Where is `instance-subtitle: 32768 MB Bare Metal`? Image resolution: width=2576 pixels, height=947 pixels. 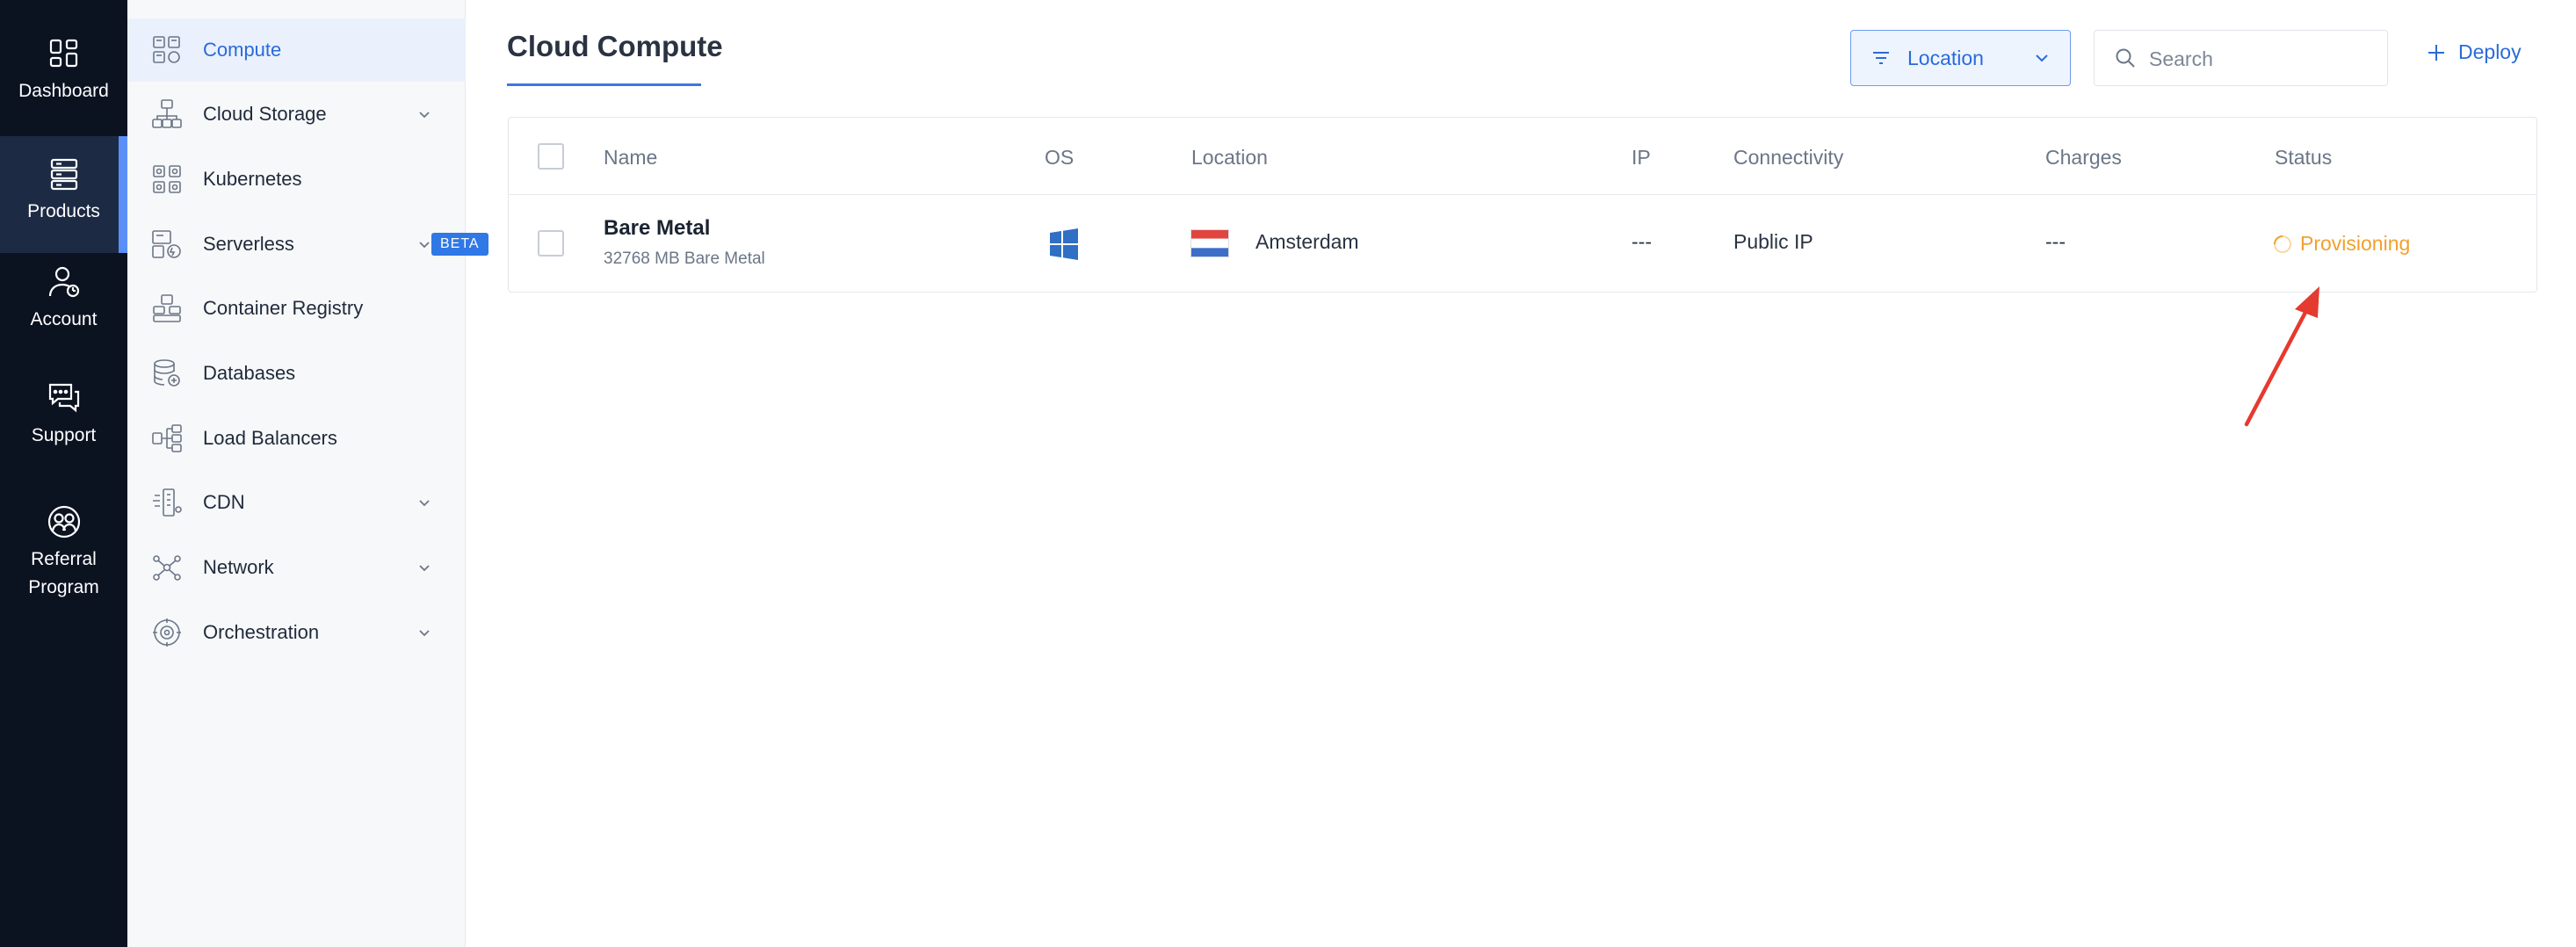
instance-subtitle: 32768 MB Bare Metal is located at coordinates (684, 258).